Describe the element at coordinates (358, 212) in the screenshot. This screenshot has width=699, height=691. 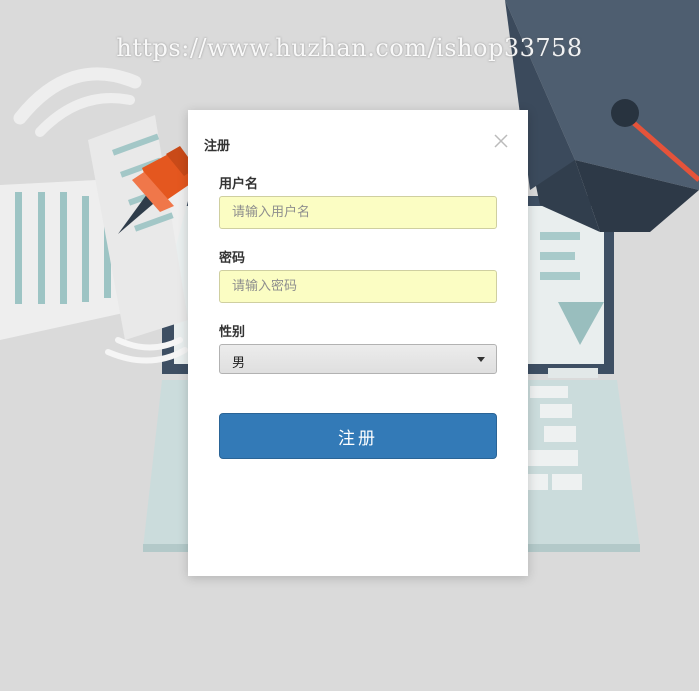
I see `username-input` at that location.